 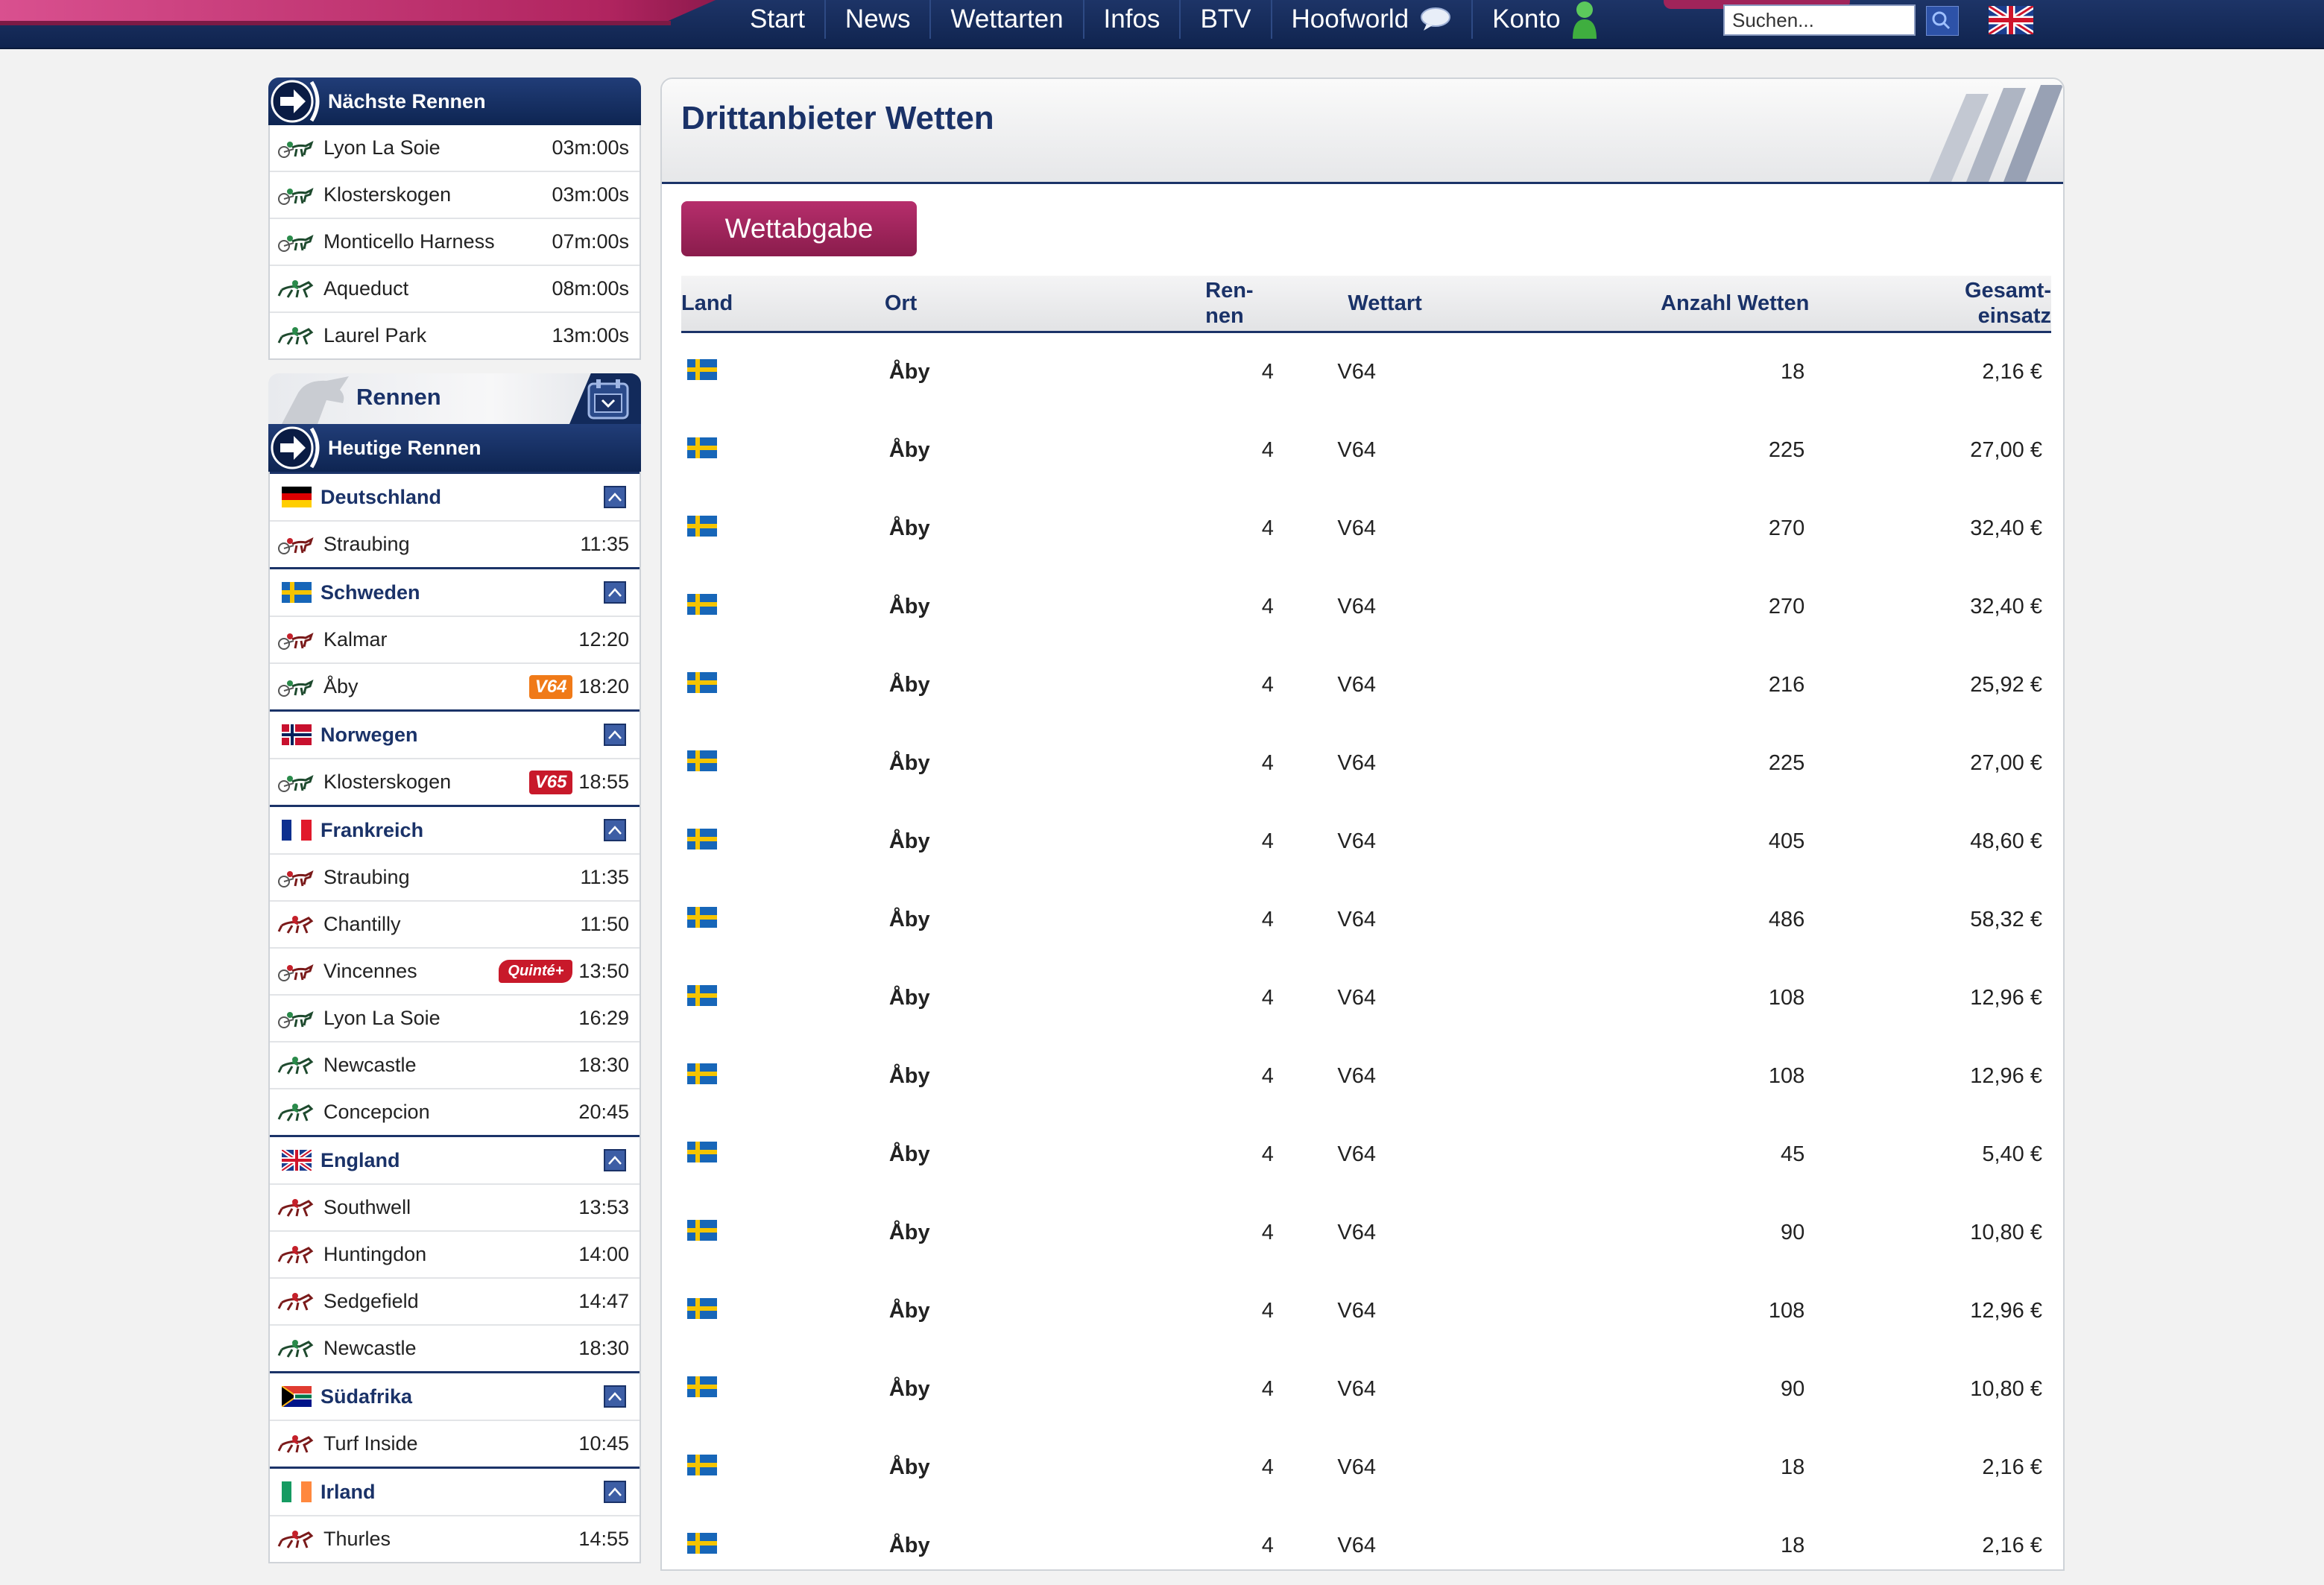 I want to click on country-header: Frankreich, so click(x=455, y=829).